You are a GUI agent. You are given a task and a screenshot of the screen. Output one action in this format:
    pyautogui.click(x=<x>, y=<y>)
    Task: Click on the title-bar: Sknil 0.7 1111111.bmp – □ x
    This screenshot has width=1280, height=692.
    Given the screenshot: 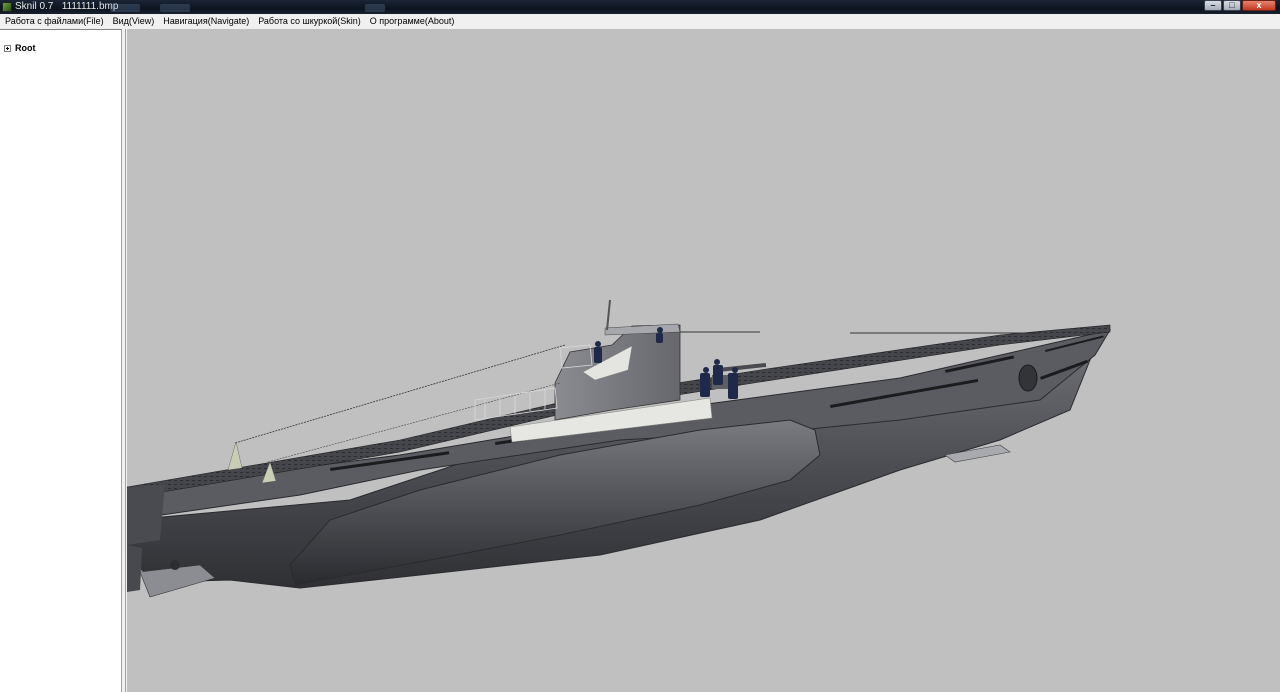 What is the action you would take?
    pyautogui.click(x=640, y=7)
    